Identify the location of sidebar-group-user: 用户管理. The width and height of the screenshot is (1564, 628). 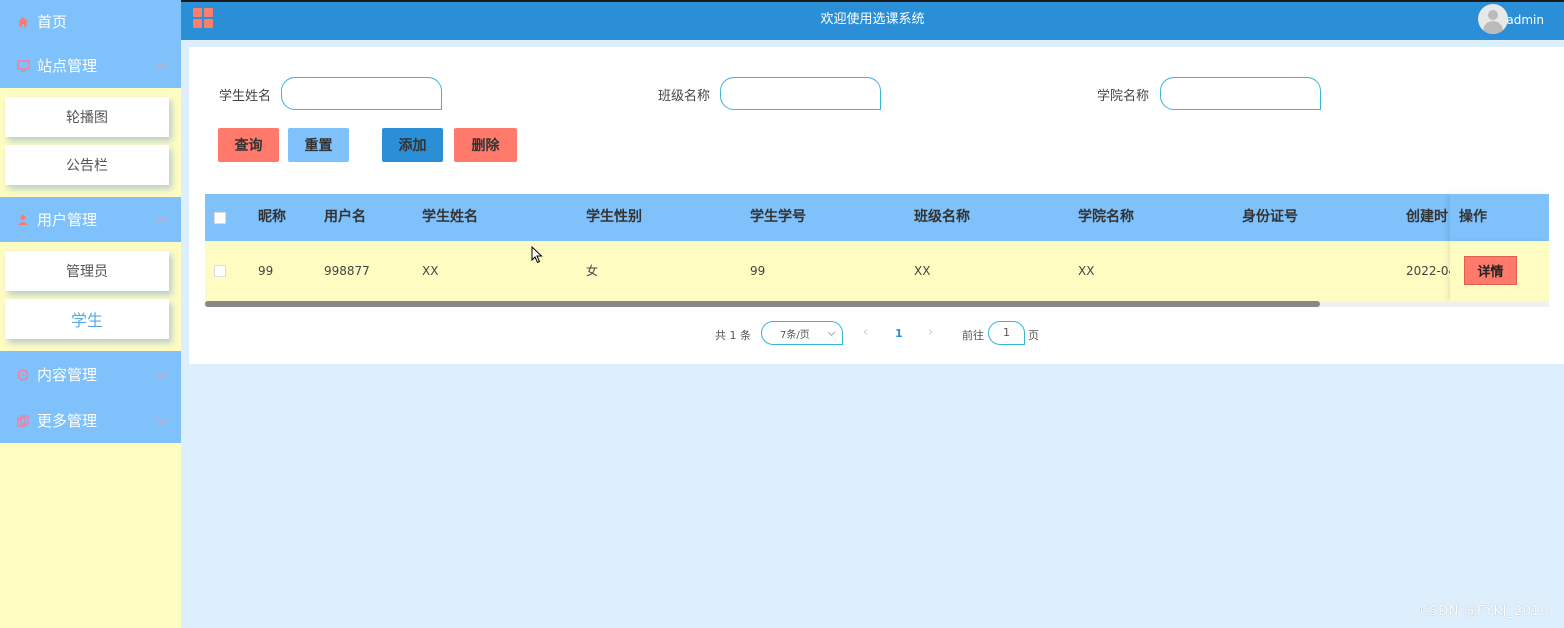
(90, 219).